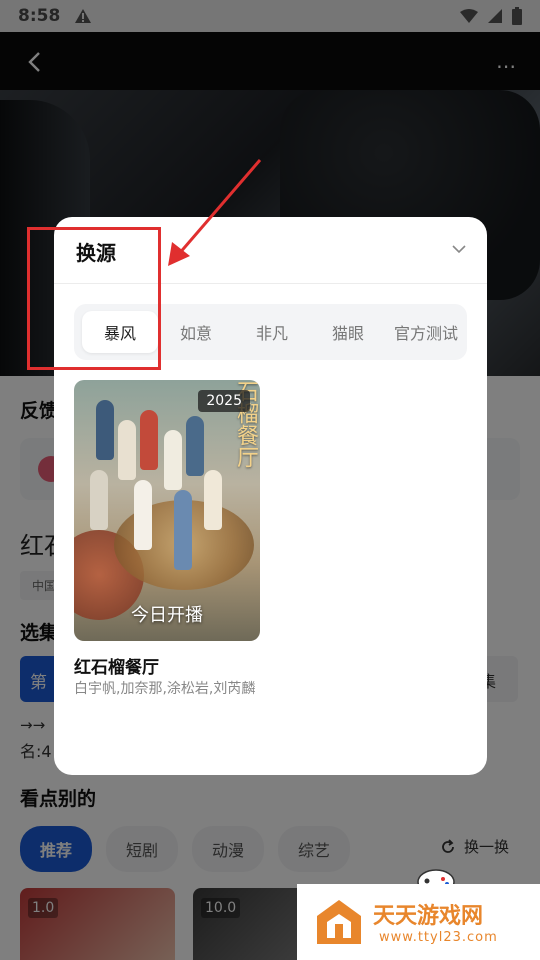  Describe the element at coordinates (459, 249) in the screenshot. I see `chevron-down-icon` at that location.